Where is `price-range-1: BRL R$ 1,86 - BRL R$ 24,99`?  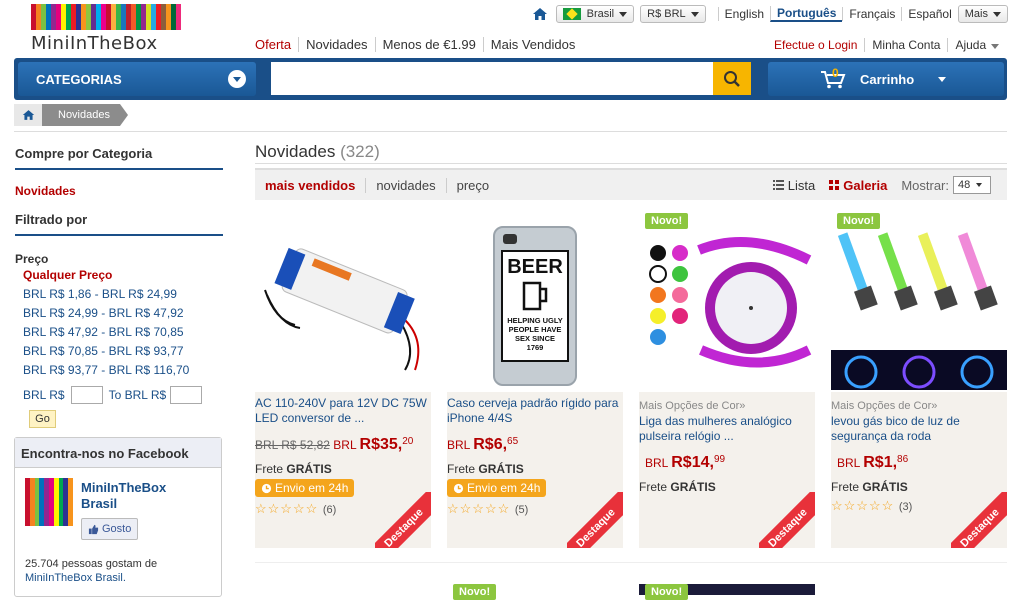
price-range-1: BRL R$ 1,86 - BRL R$ 24,99 is located at coordinates (123, 294).